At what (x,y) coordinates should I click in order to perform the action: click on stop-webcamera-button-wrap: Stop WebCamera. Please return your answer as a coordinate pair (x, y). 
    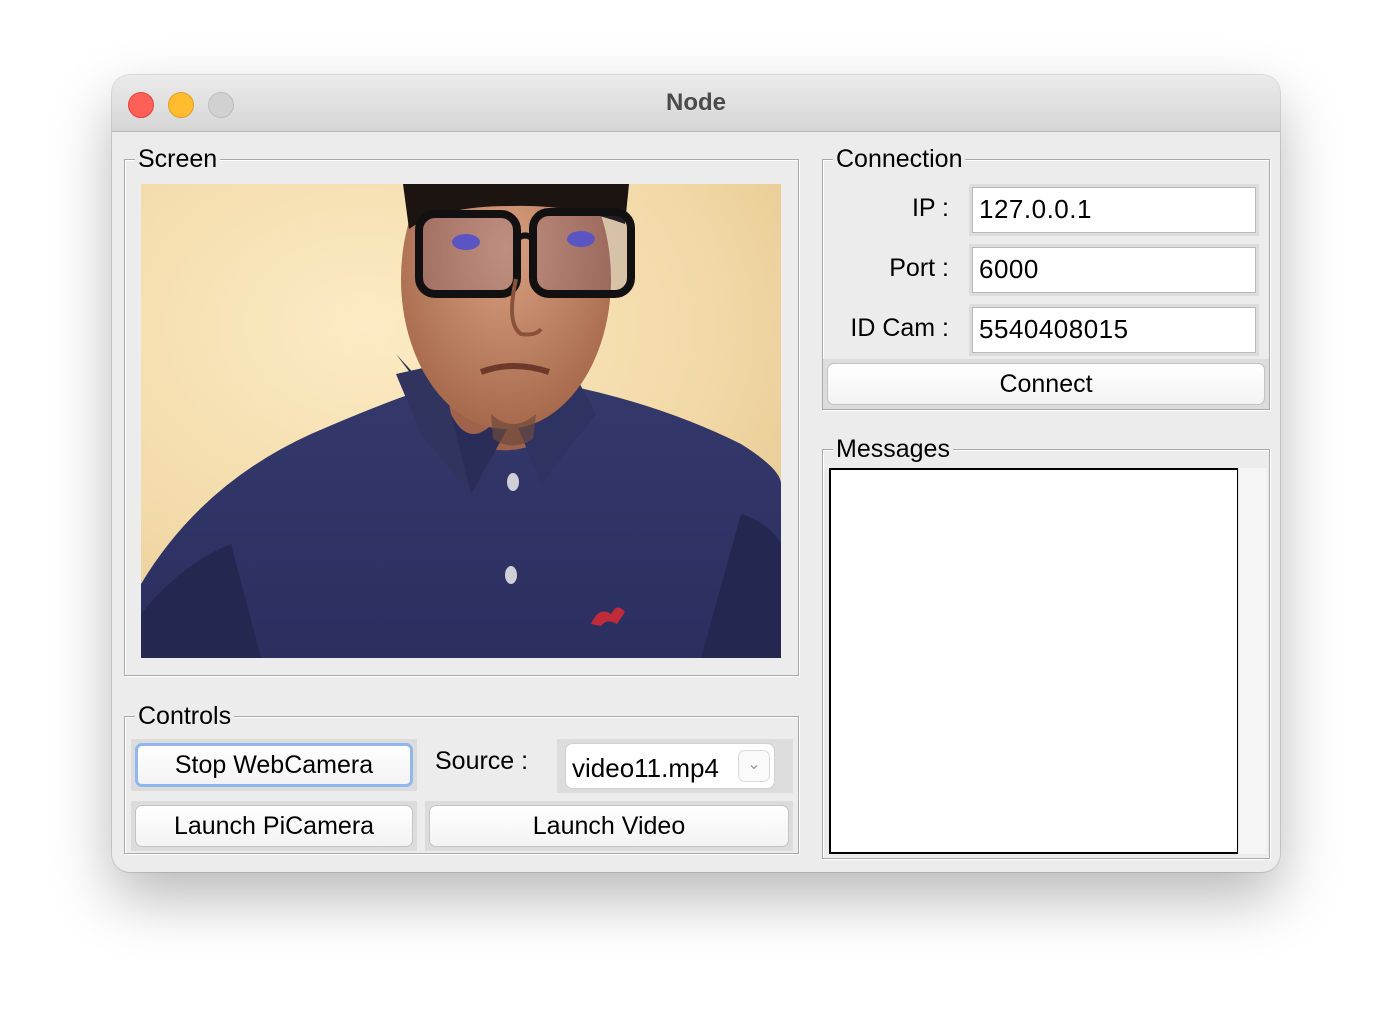
    Looking at the image, I should click on (274, 765).